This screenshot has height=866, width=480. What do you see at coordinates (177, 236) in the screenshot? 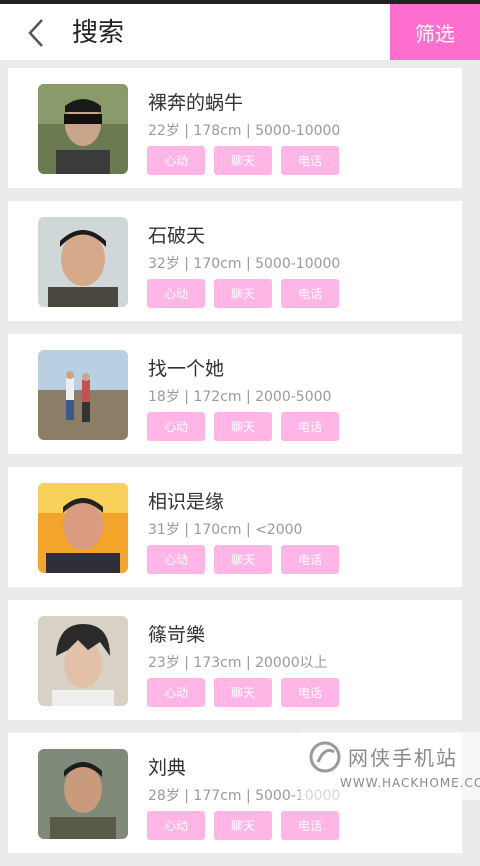
I see `profile-name: 石破天` at bounding box center [177, 236].